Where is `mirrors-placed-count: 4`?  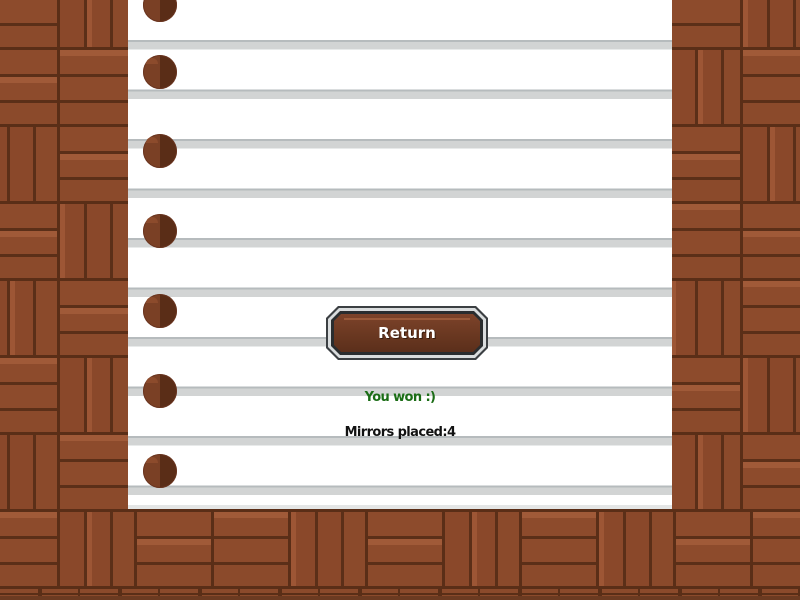 mirrors-placed-count: 4 is located at coordinates (451, 432).